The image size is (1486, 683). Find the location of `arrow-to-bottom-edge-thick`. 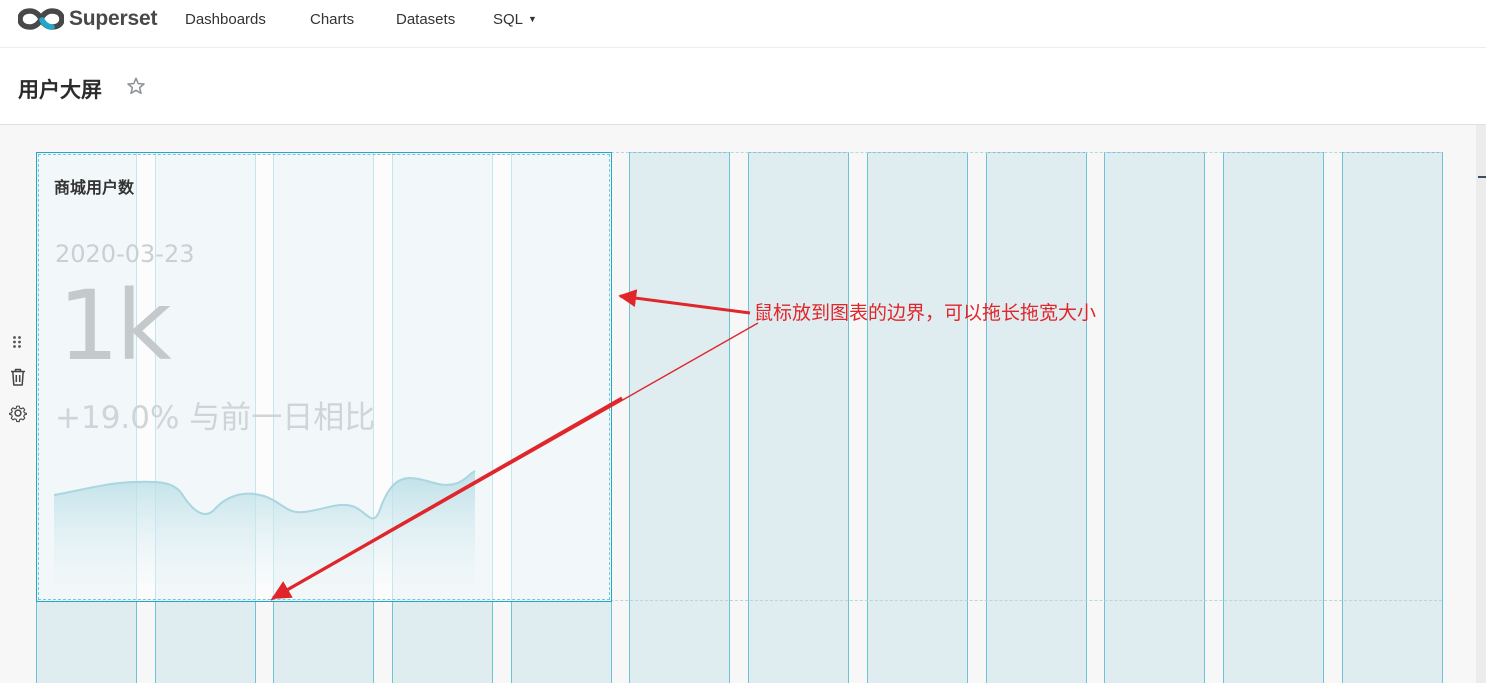

arrow-to-bottom-edge-thick is located at coordinates (447, 498).